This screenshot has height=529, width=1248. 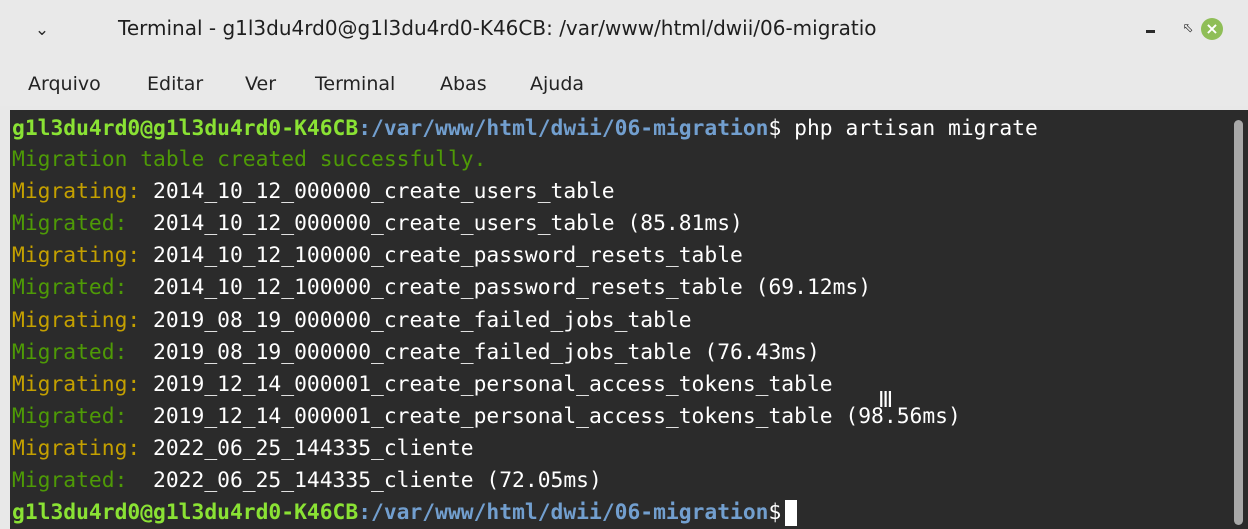 I want to click on window-menu-chevron-icon: ⌄, so click(x=42, y=30).